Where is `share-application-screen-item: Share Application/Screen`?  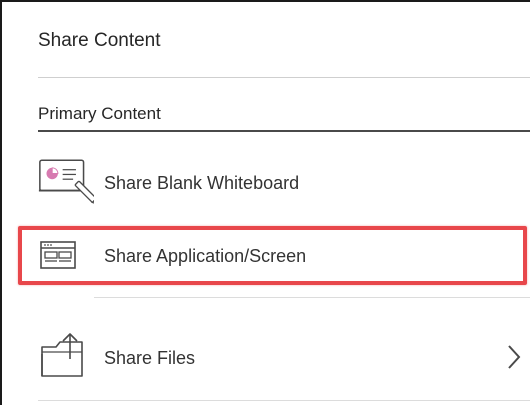 share-application-screen-item: Share Application/Screen is located at coordinates (281, 256).